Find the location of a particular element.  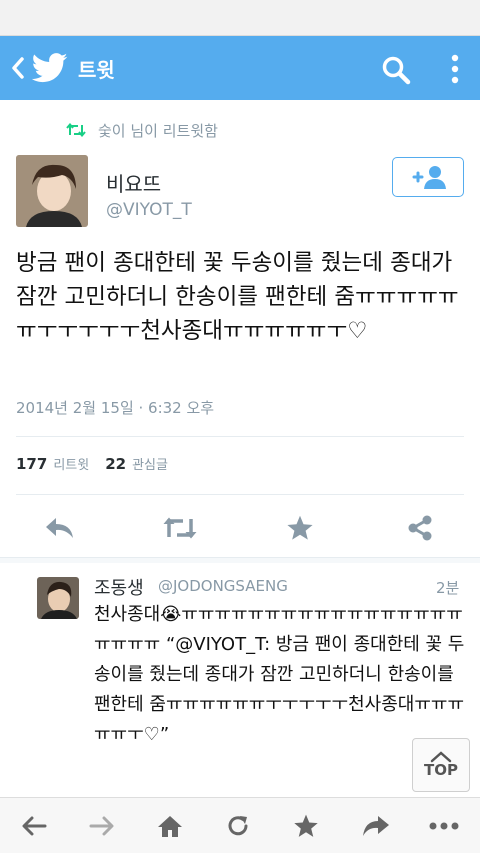

scroll-to-top-button: TOP is located at coordinates (441, 765).